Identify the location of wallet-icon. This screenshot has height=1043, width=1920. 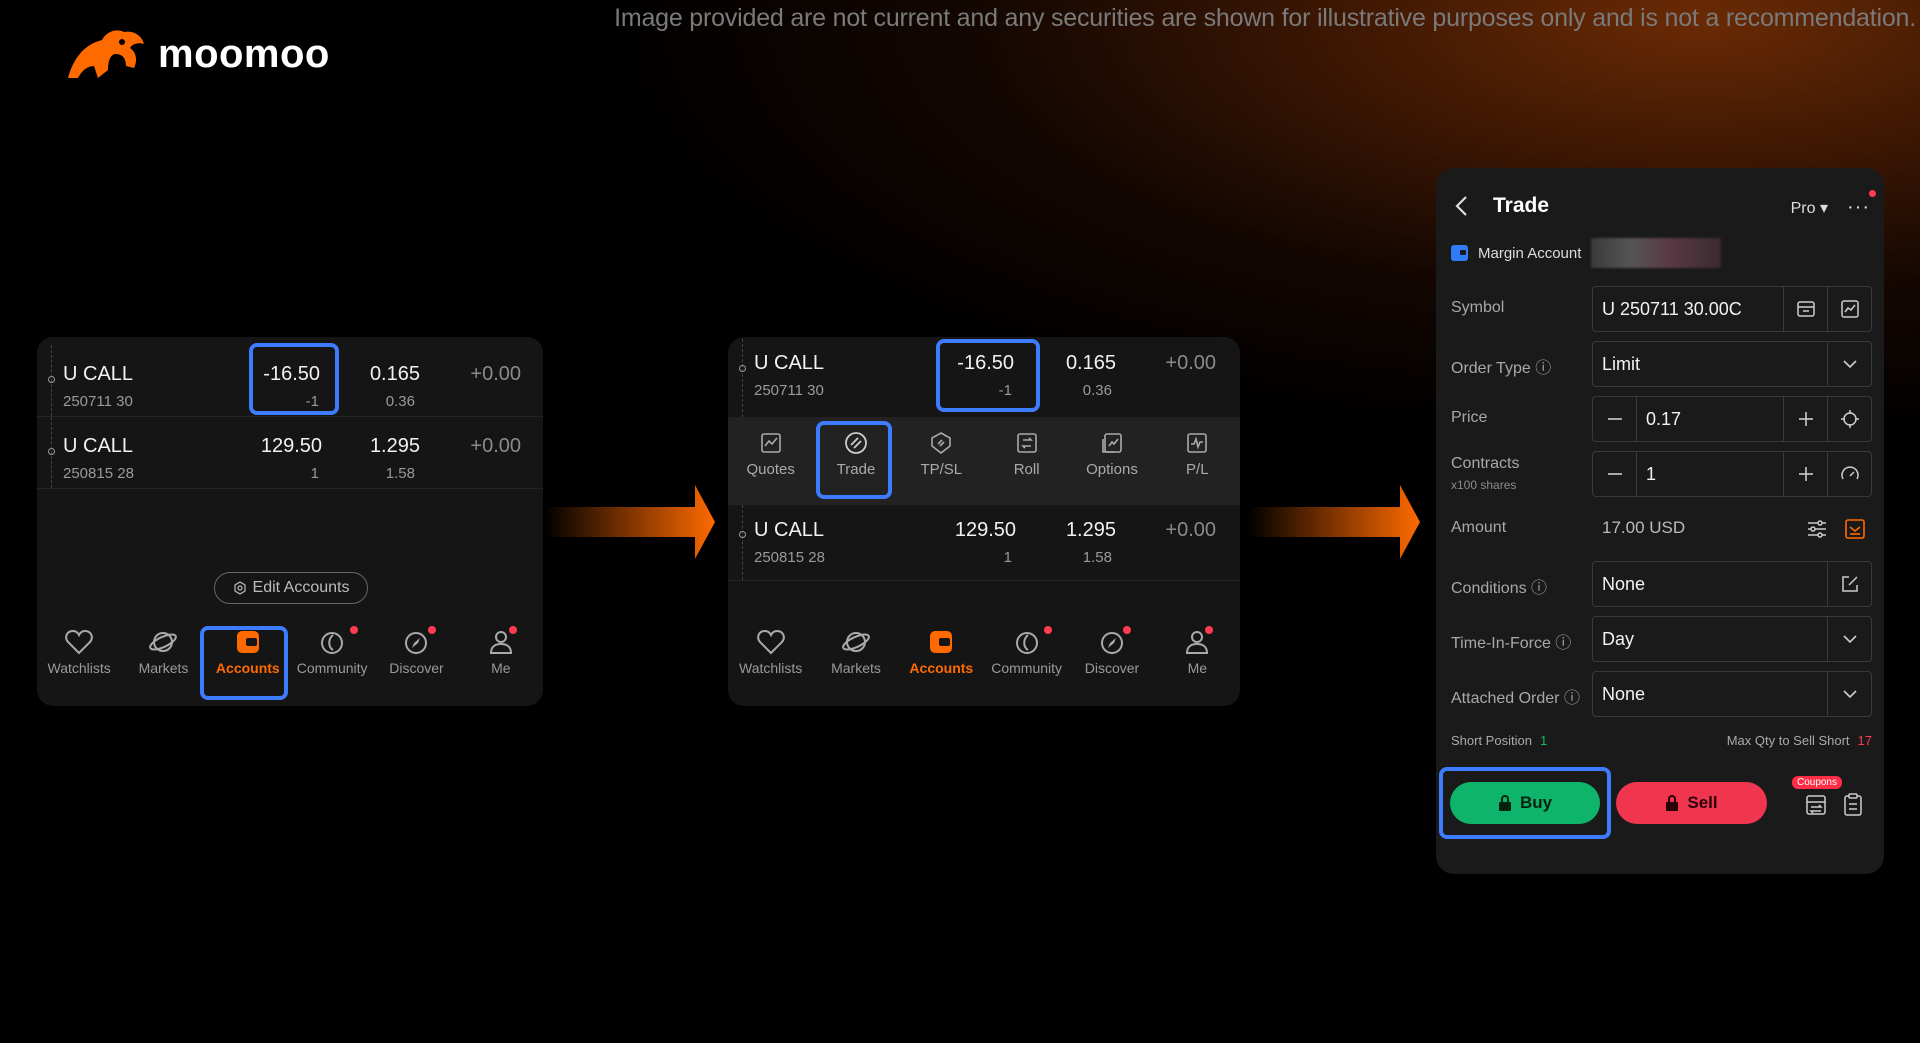
(941, 642).